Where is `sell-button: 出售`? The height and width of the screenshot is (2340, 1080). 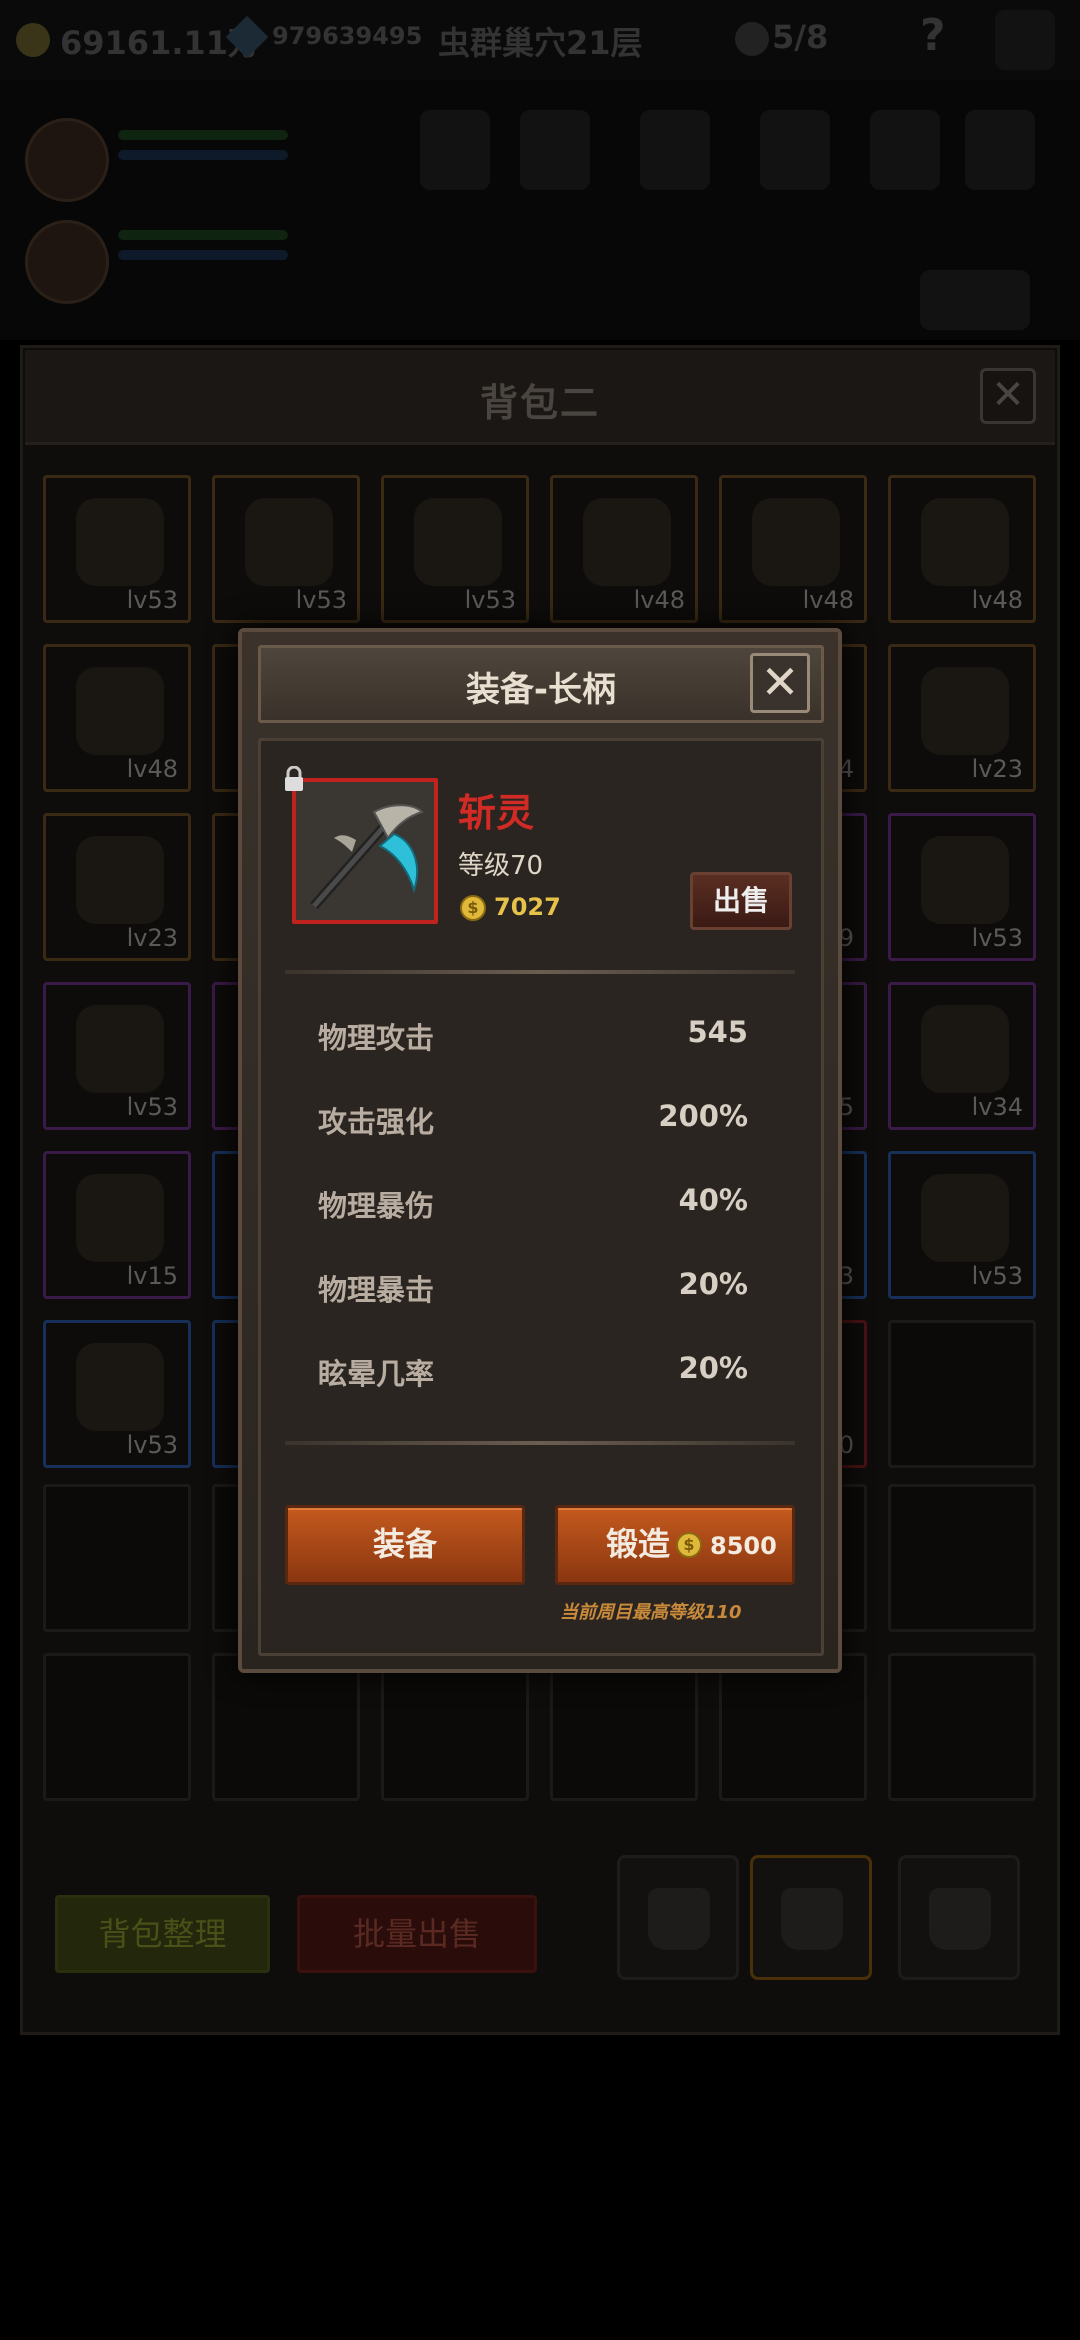 sell-button: 出售 is located at coordinates (741, 901).